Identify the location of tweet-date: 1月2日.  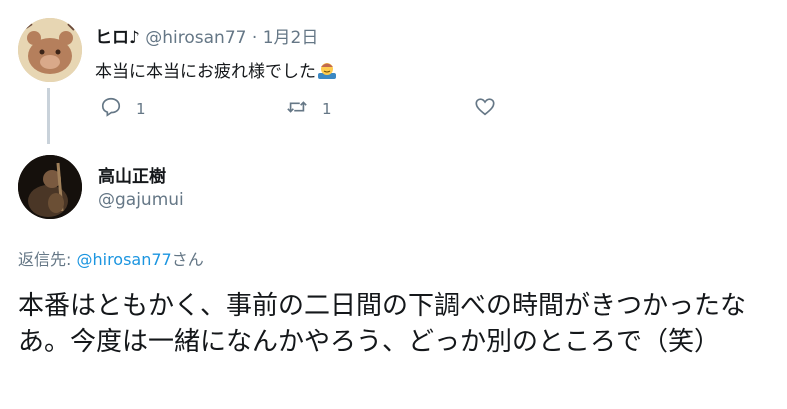
(291, 38).